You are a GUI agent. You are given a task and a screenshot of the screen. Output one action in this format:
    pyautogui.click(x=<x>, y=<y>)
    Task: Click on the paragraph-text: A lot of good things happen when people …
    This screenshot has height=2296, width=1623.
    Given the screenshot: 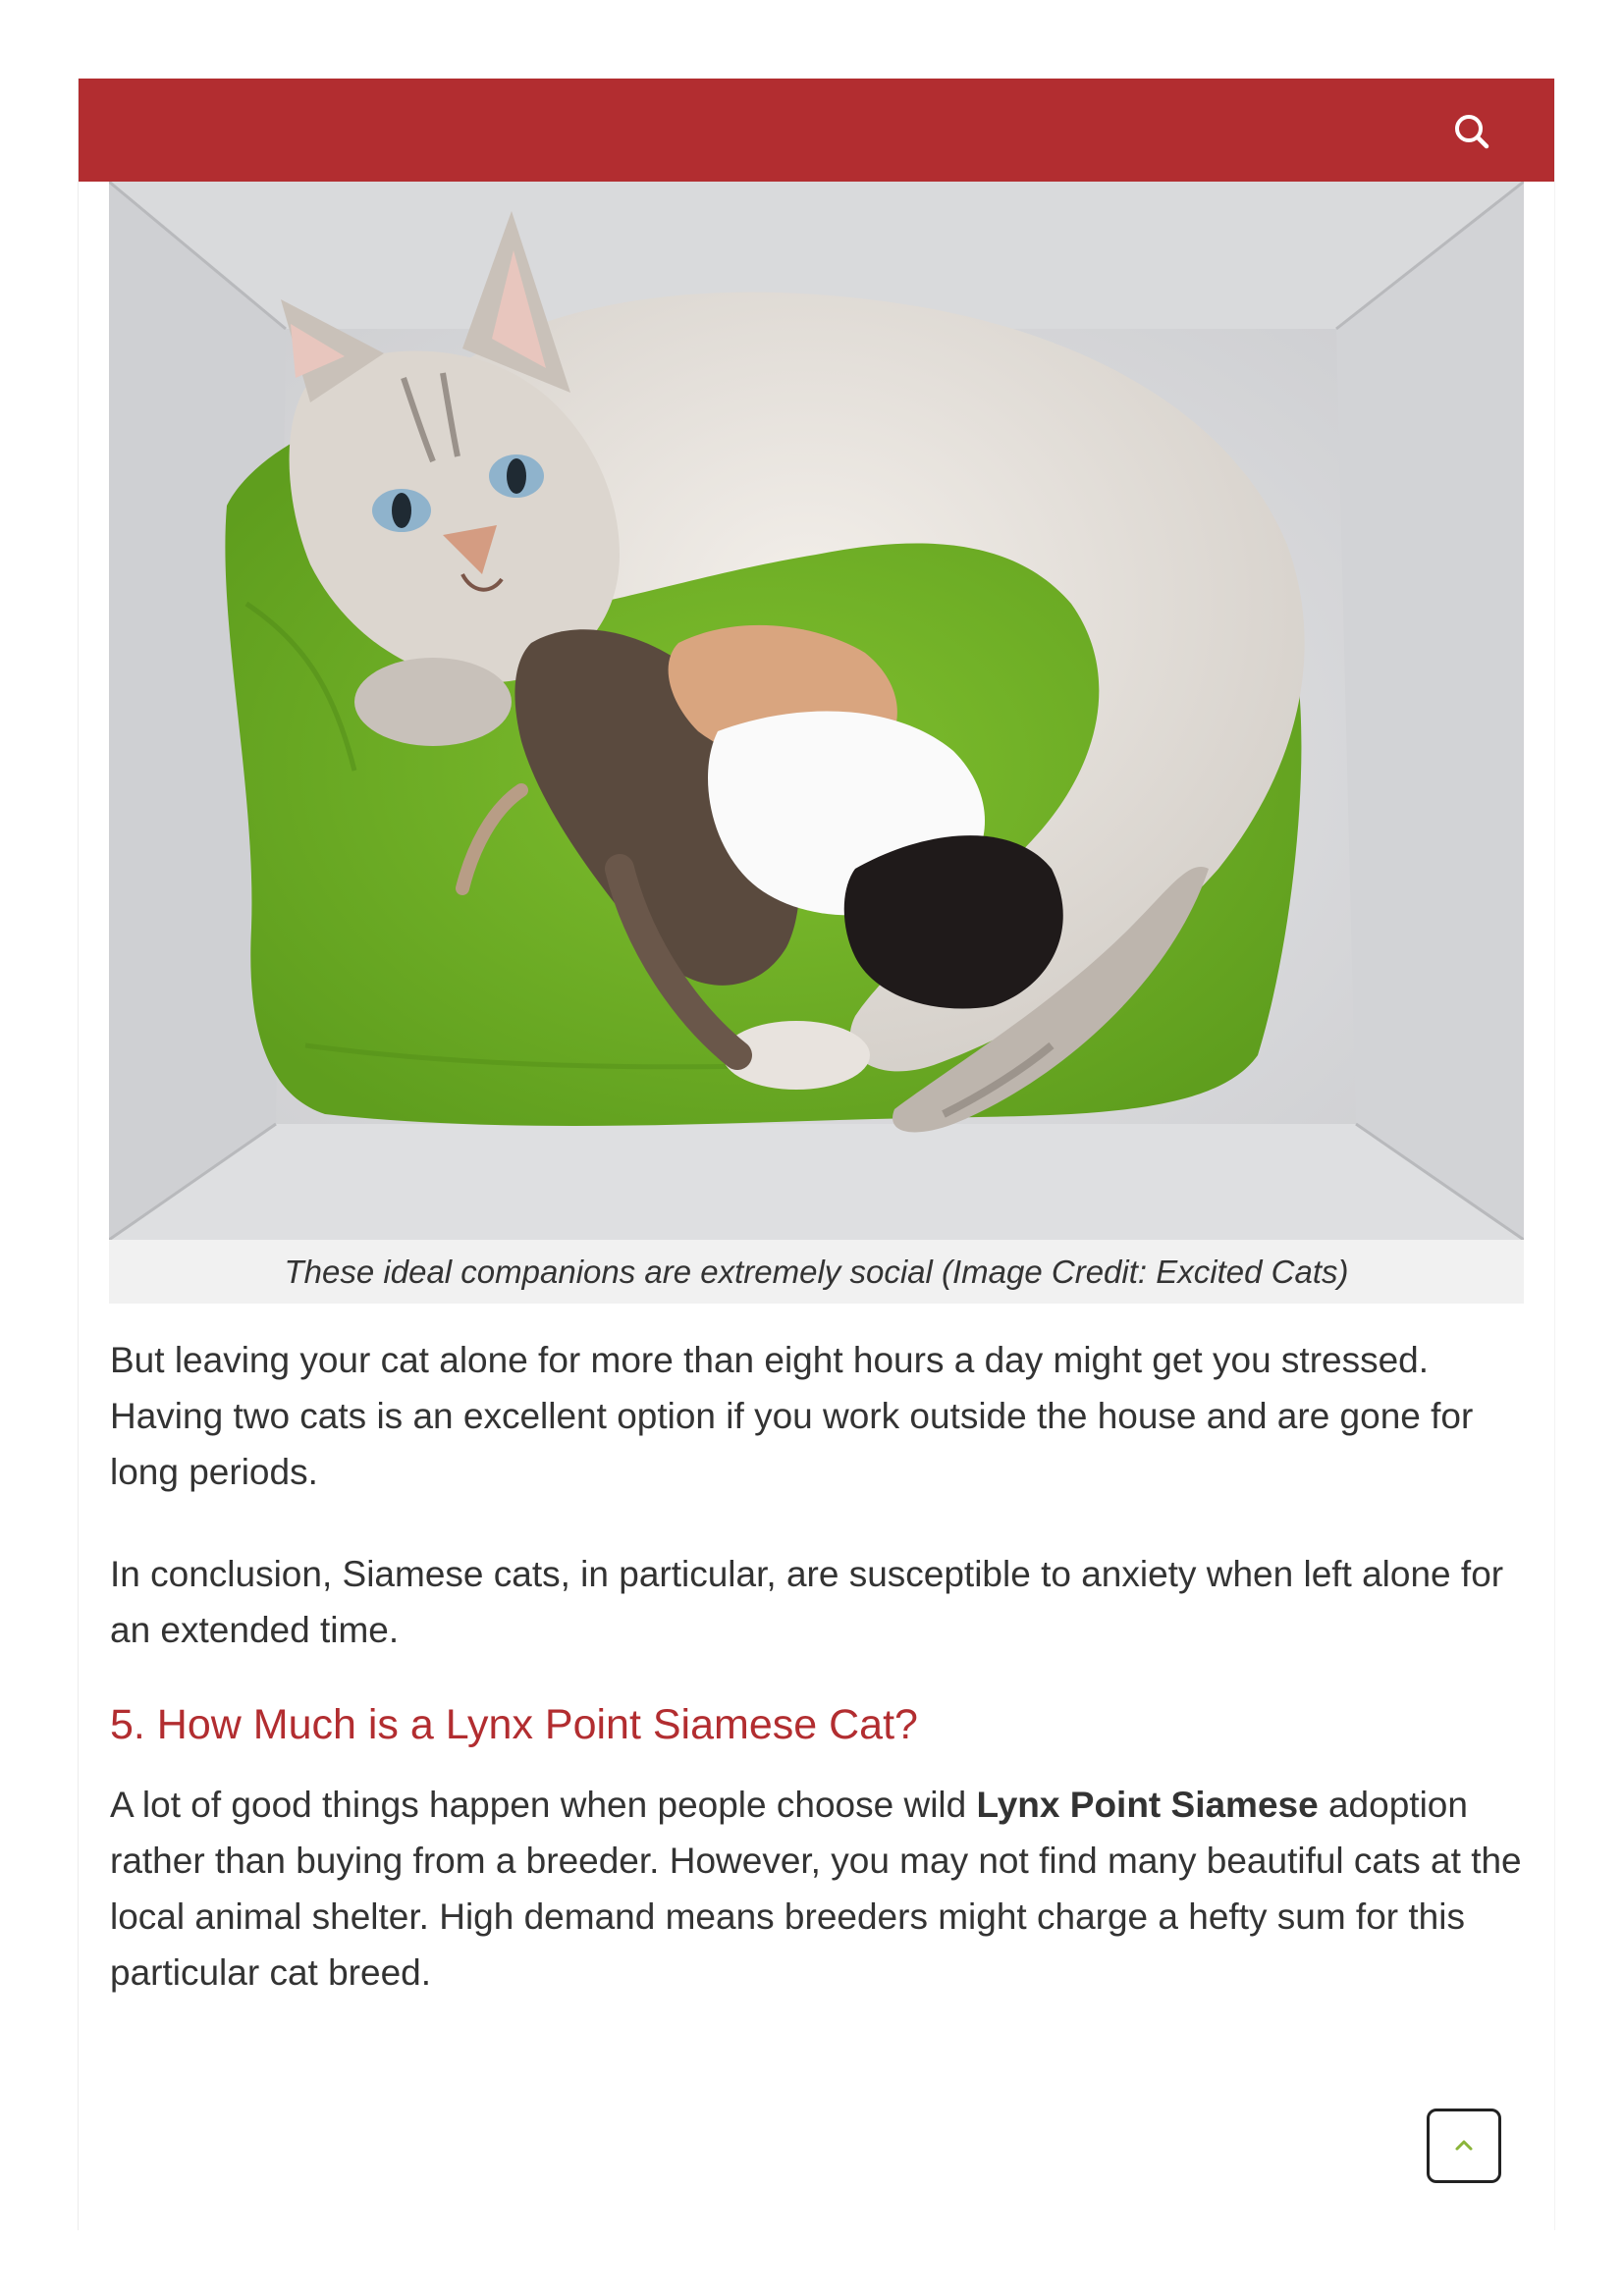 What is the action you would take?
    pyautogui.click(x=544, y=1805)
    